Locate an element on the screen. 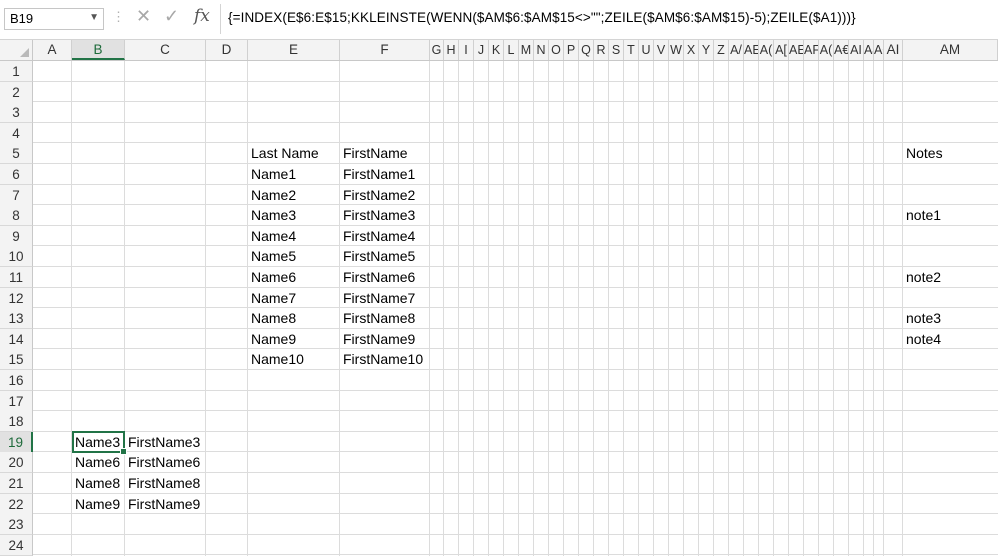 This screenshot has height=556, width=998. column-header-1: B is located at coordinates (98, 50).